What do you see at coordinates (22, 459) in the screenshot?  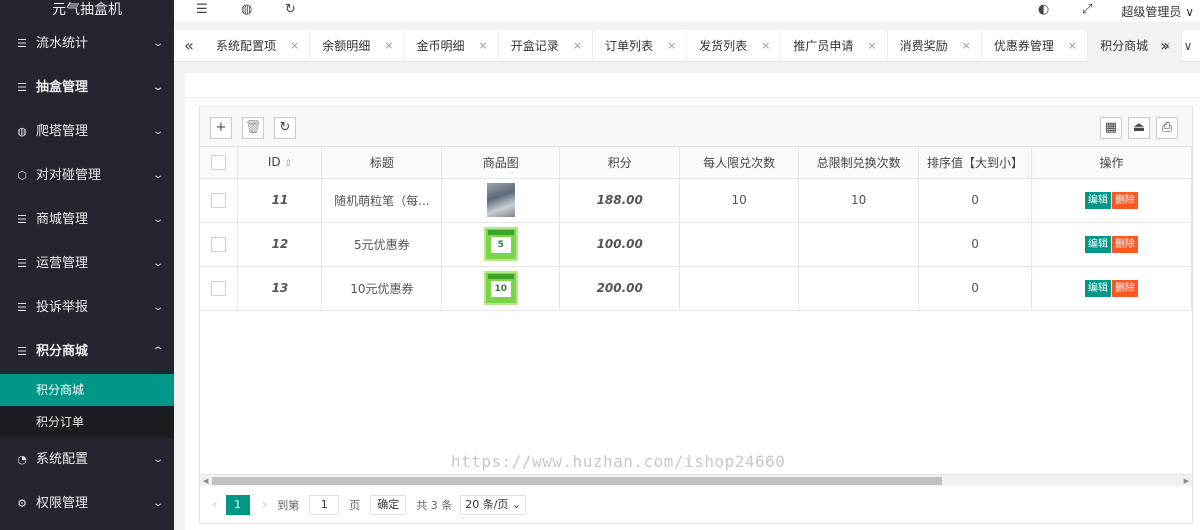 I see `clock-icon: ◔` at bounding box center [22, 459].